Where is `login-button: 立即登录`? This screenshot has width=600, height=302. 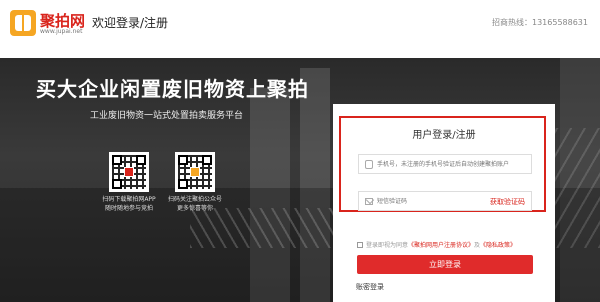 login-button: 立即登录 is located at coordinates (445, 264).